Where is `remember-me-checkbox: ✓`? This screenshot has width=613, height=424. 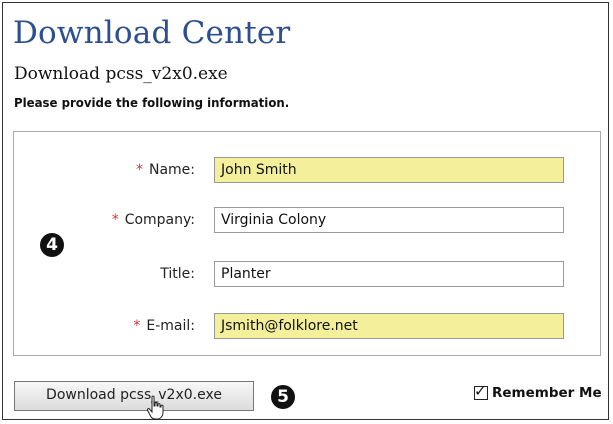
remember-me-checkbox: ✓ is located at coordinates (481, 391).